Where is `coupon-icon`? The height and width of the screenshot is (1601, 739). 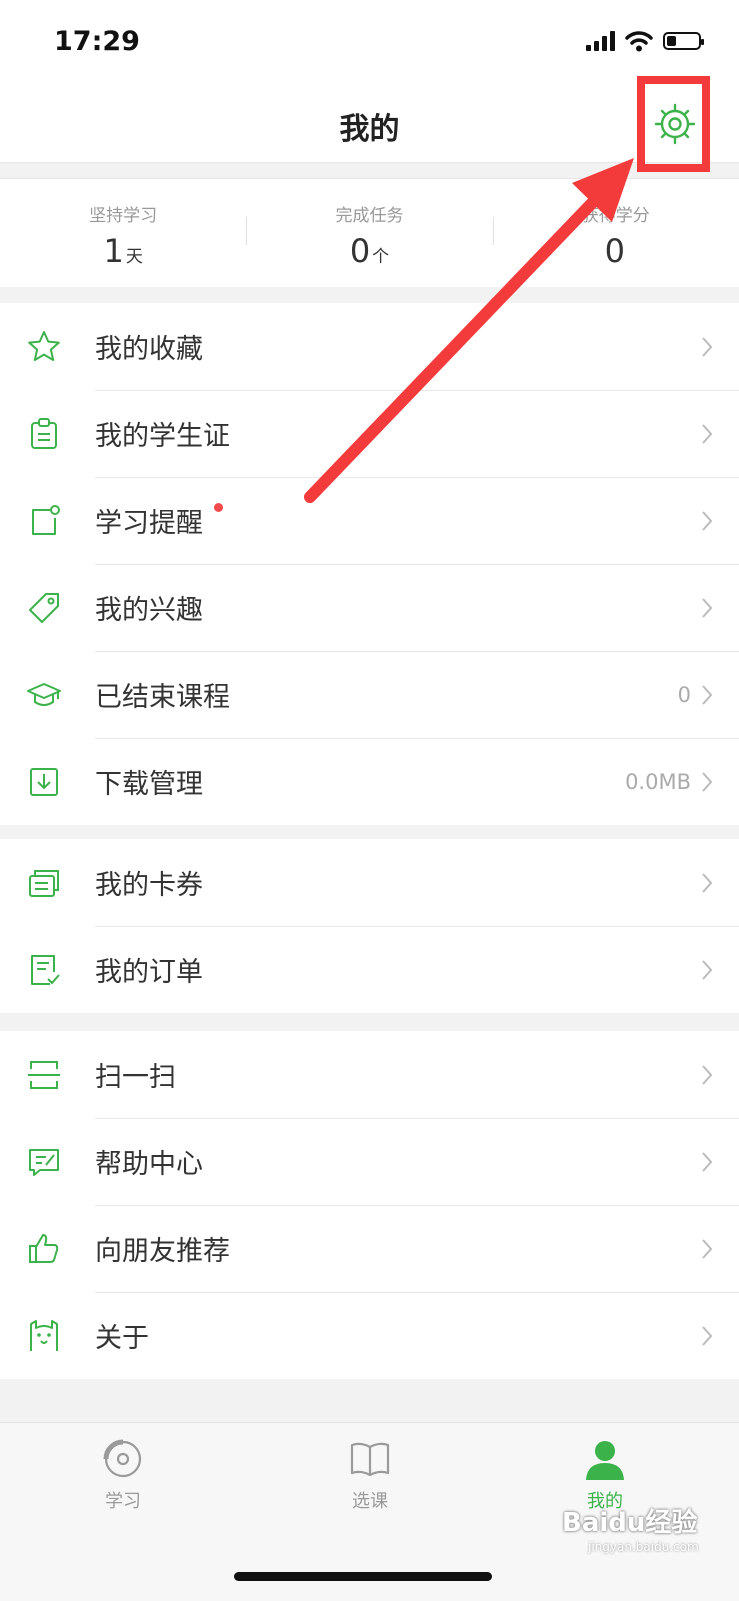 coupon-icon is located at coordinates (44, 883).